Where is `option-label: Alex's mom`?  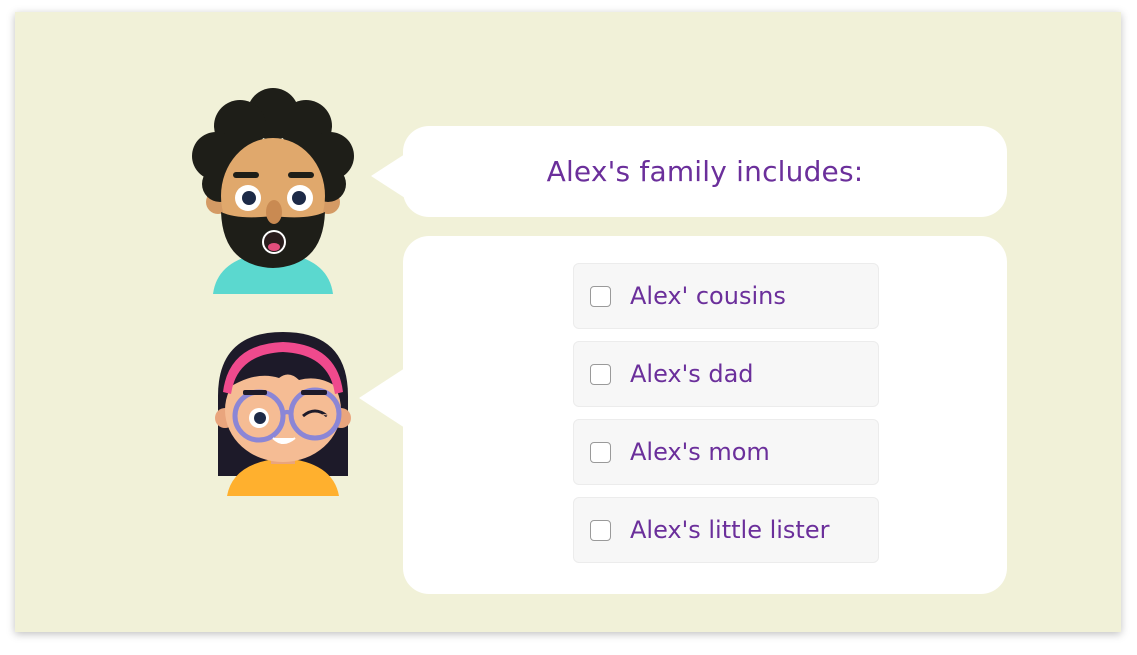 option-label: Alex's mom is located at coordinates (700, 452).